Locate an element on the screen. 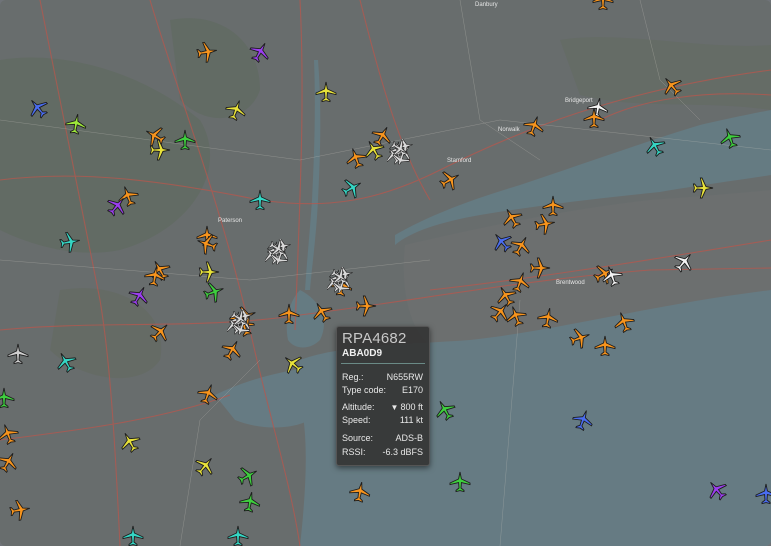 The image size is (771, 546). altitude-value: 800 ft is located at coordinates (411, 407).